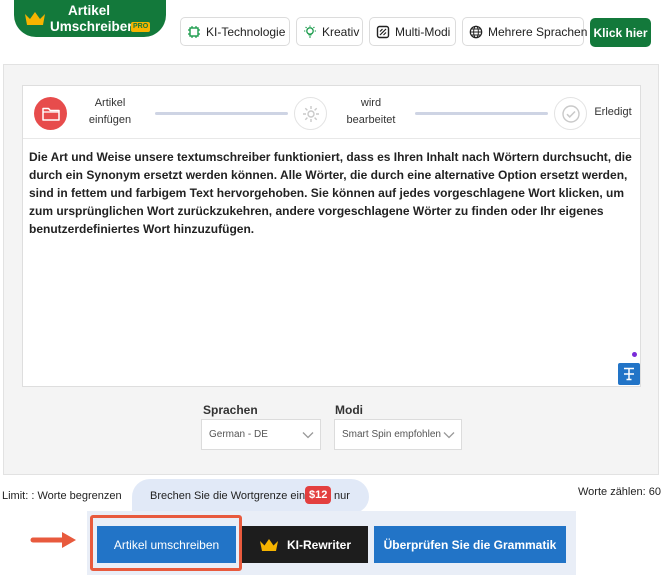 This screenshot has height=575, width=662. What do you see at coordinates (318, 495) in the screenshot?
I see `promo-price-badge: $12` at bounding box center [318, 495].